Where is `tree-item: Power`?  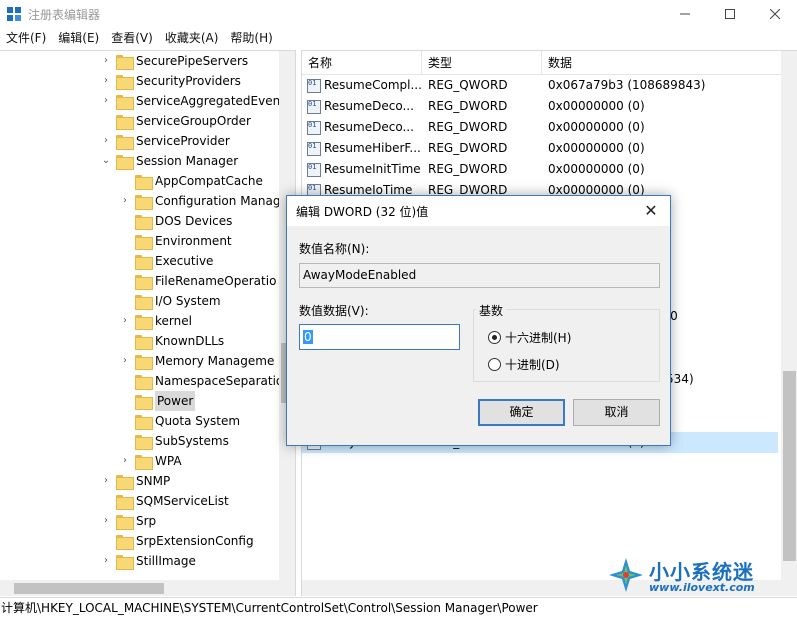
tree-item: Power is located at coordinates (157, 401).